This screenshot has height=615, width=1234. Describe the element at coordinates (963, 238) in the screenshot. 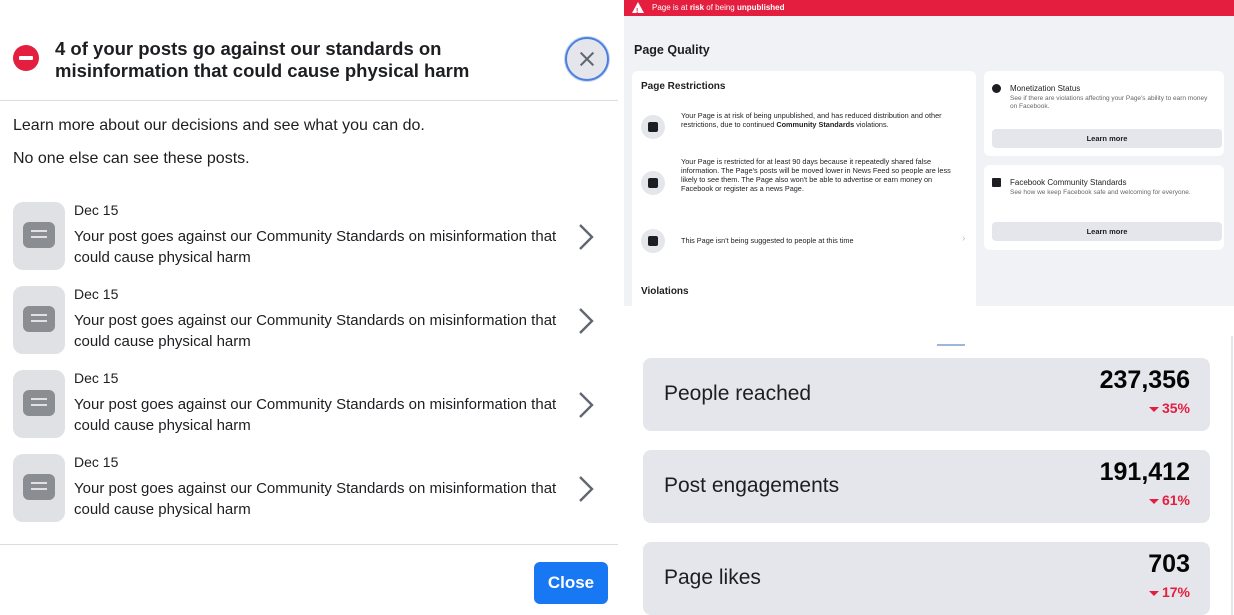

I see `chevron-right-icon: ›` at that location.